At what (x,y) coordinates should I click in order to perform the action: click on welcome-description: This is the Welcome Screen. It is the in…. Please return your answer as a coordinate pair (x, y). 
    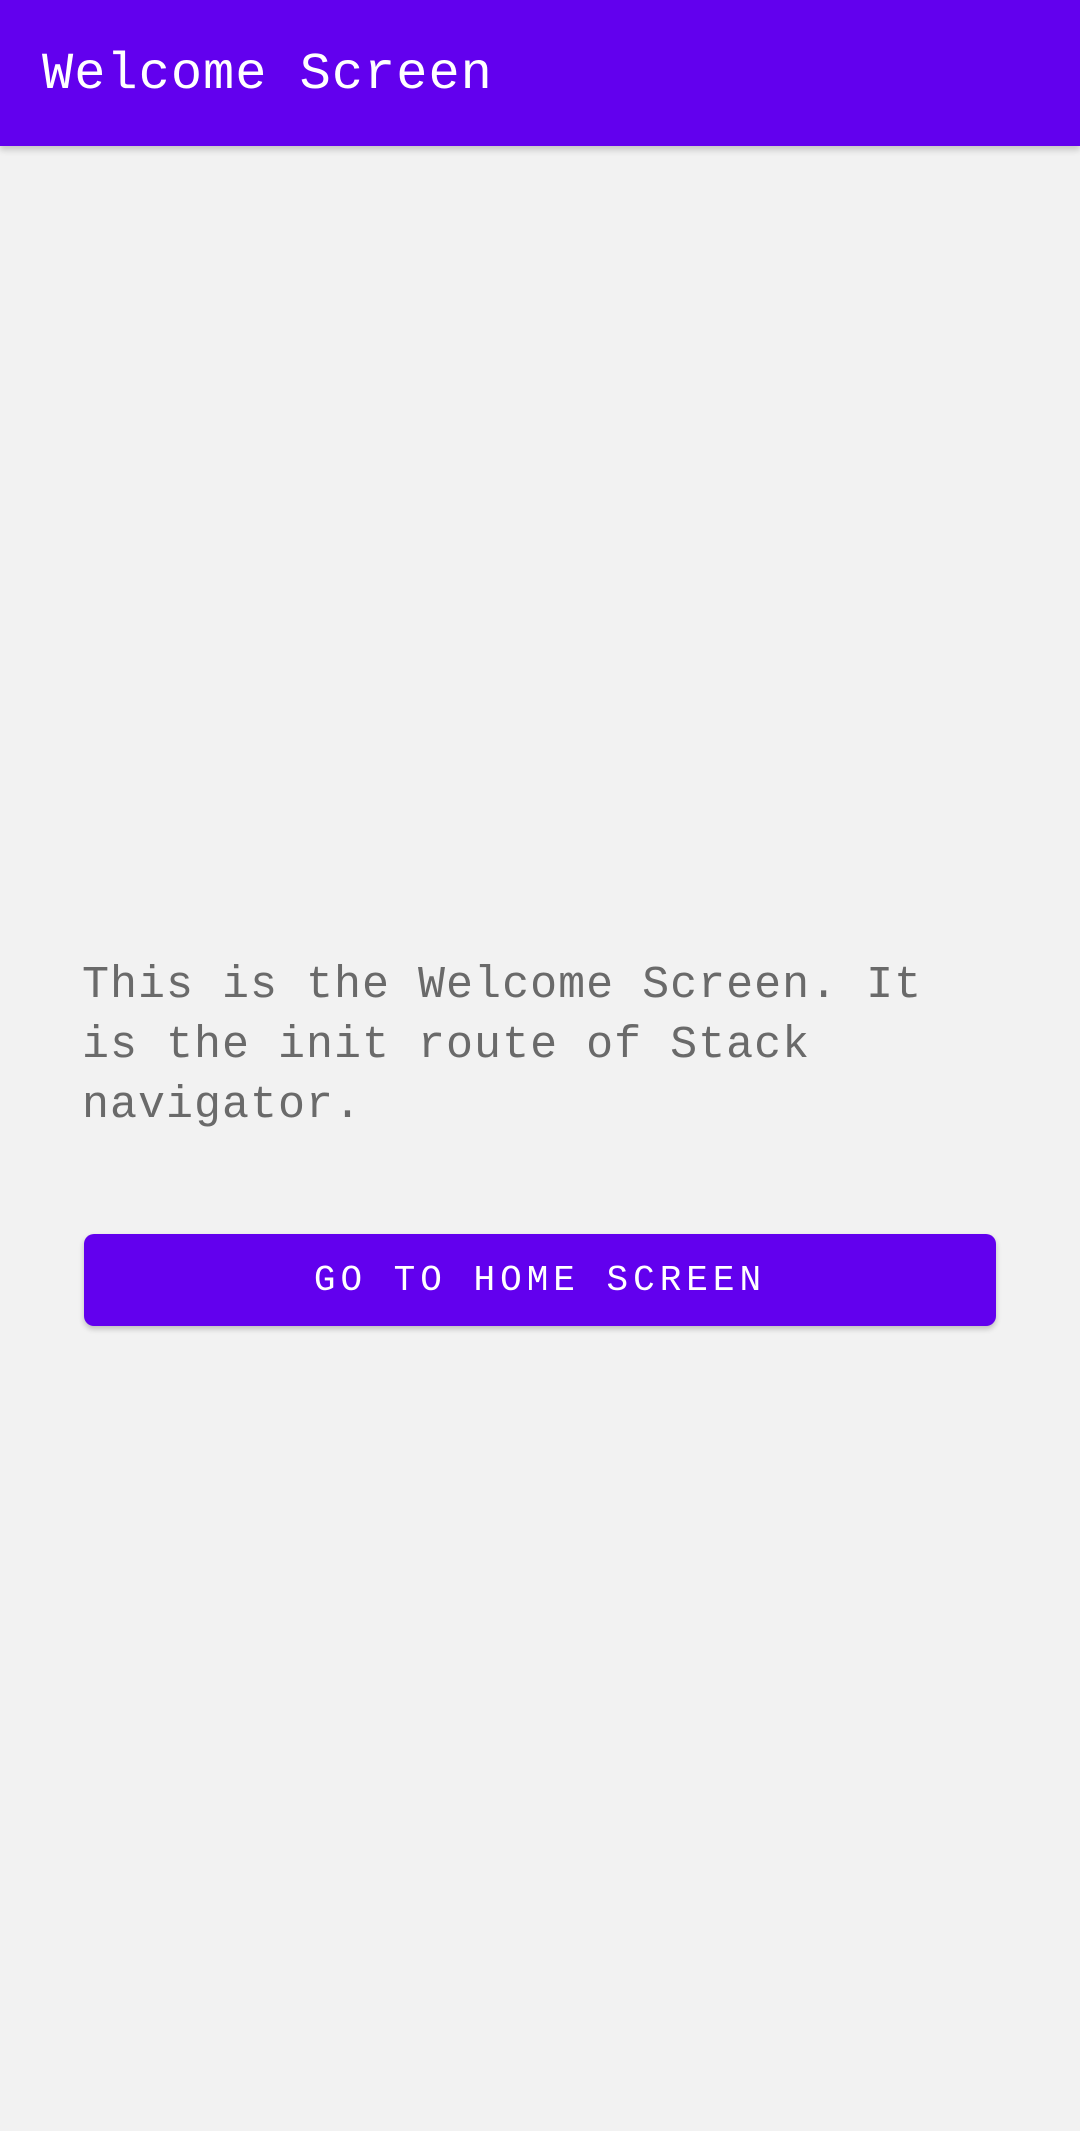
    Looking at the image, I should click on (502, 1045).